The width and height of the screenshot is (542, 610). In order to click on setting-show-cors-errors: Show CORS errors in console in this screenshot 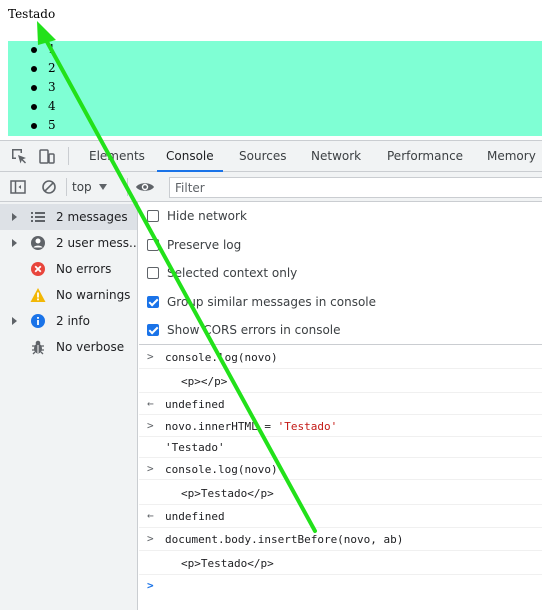, I will do `click(244, 330)`.